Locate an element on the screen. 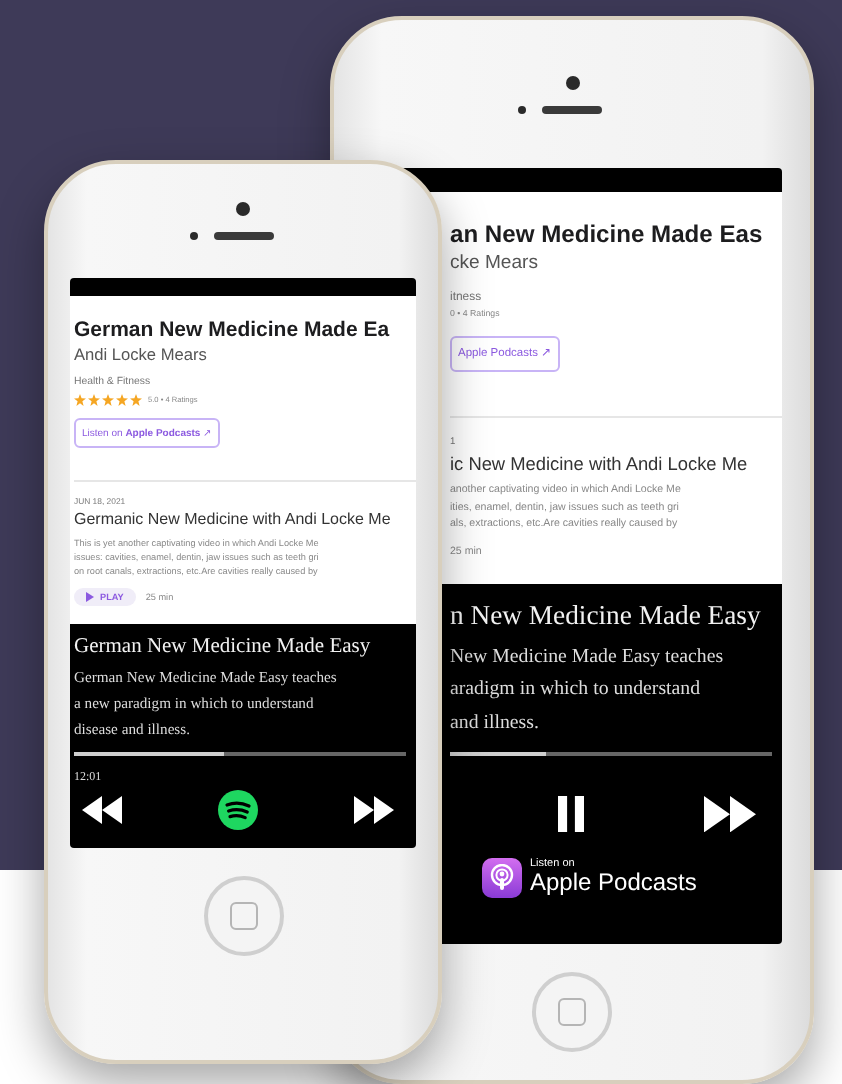 The image size is (842, 1084). podcast-title: an New Medicine Made Eas is located at coordinates (607, 236).